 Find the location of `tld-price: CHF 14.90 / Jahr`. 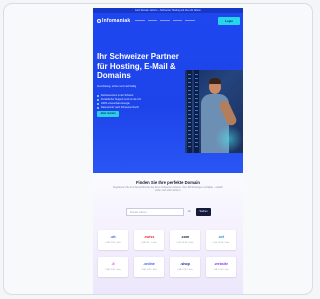

tld-price: CHF 14.90 / Jahr is located at coordinates (185, 243).